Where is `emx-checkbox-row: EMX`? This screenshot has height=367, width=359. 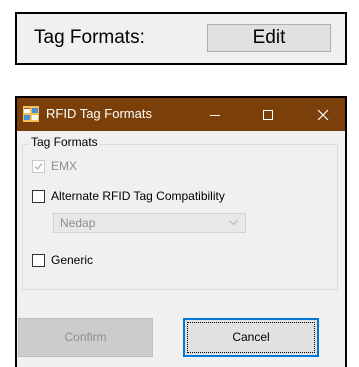 emx-checkbox-row: EMX is located at coordinates (54, 166).